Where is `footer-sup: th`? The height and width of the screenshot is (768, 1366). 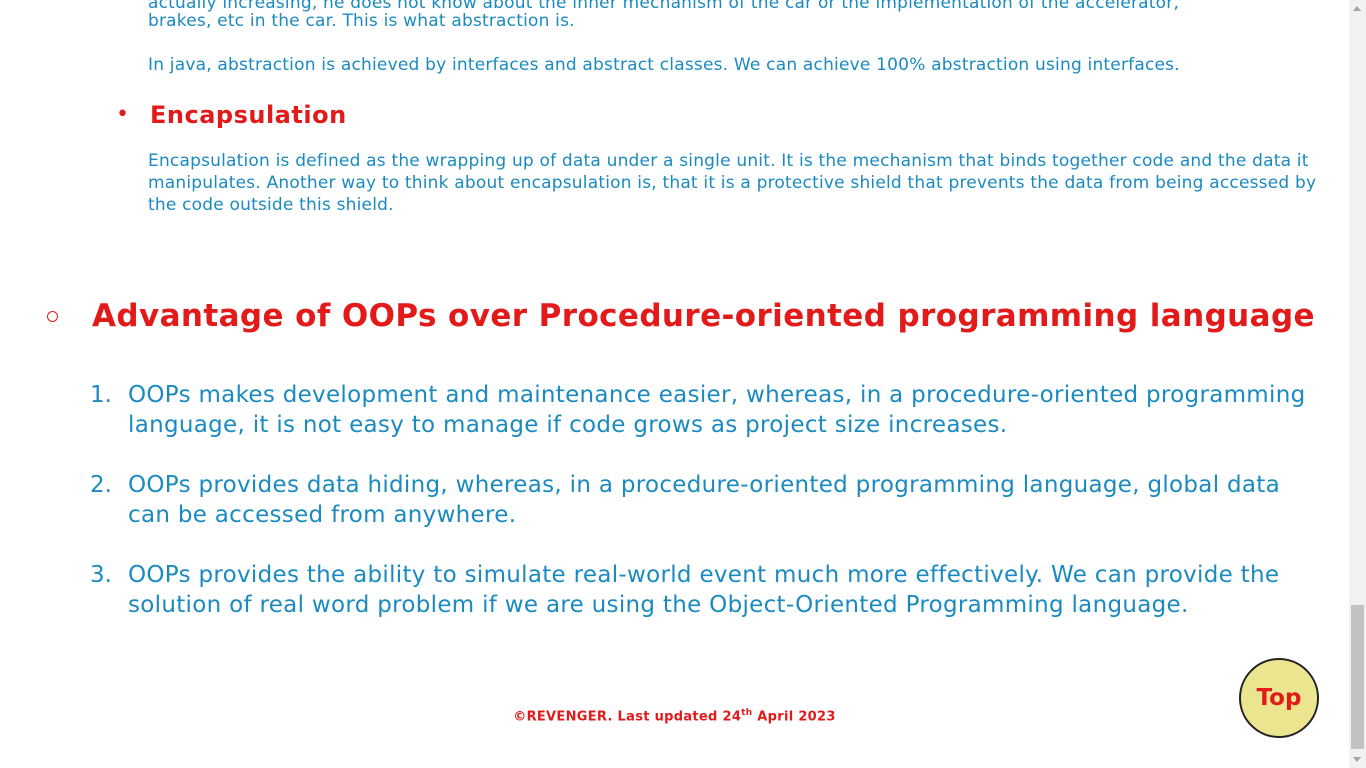
footer-sup: th is located at coordinates (747, 713).